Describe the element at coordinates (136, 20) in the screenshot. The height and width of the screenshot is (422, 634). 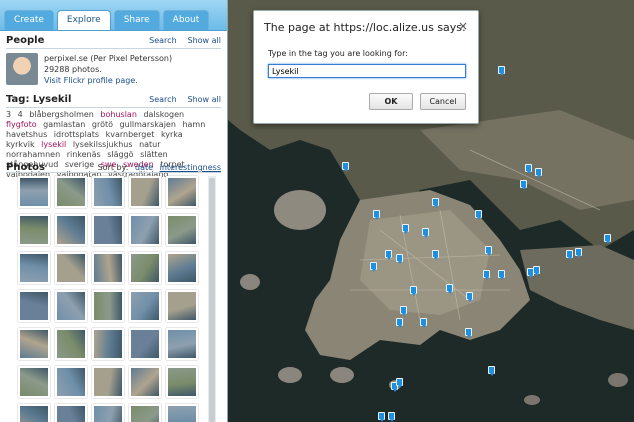
I see `tab-share: Share` at that location.